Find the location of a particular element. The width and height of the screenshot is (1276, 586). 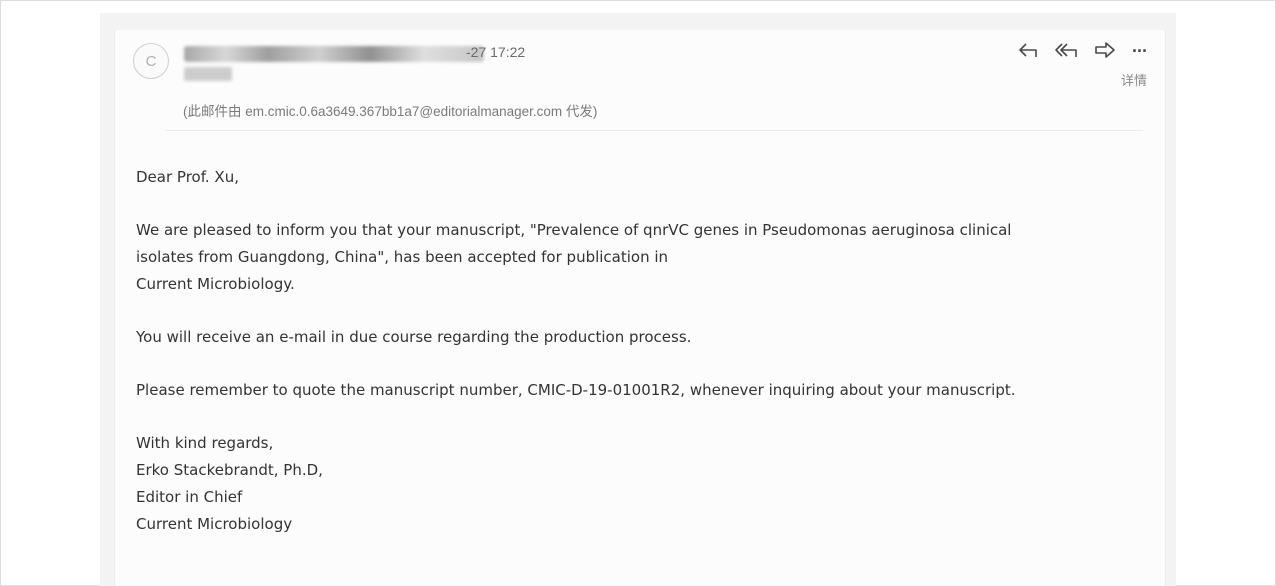

email-actions-toolbar: ··· is located at coordinates (1083, 51).